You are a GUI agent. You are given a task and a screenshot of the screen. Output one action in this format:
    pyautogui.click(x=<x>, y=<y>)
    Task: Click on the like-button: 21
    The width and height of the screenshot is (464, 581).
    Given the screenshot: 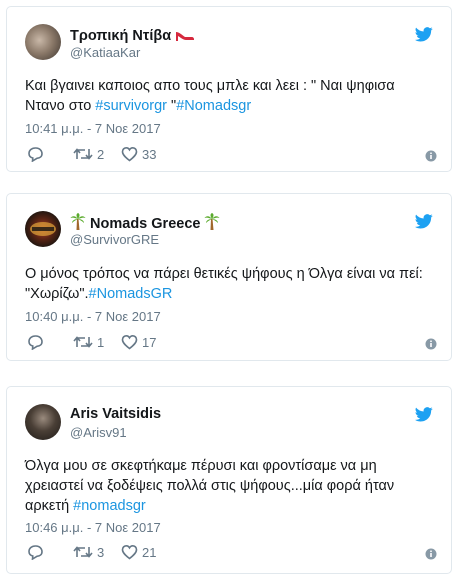 What is the action you would take?
    pyautogui.click(x=138, y=552)
    